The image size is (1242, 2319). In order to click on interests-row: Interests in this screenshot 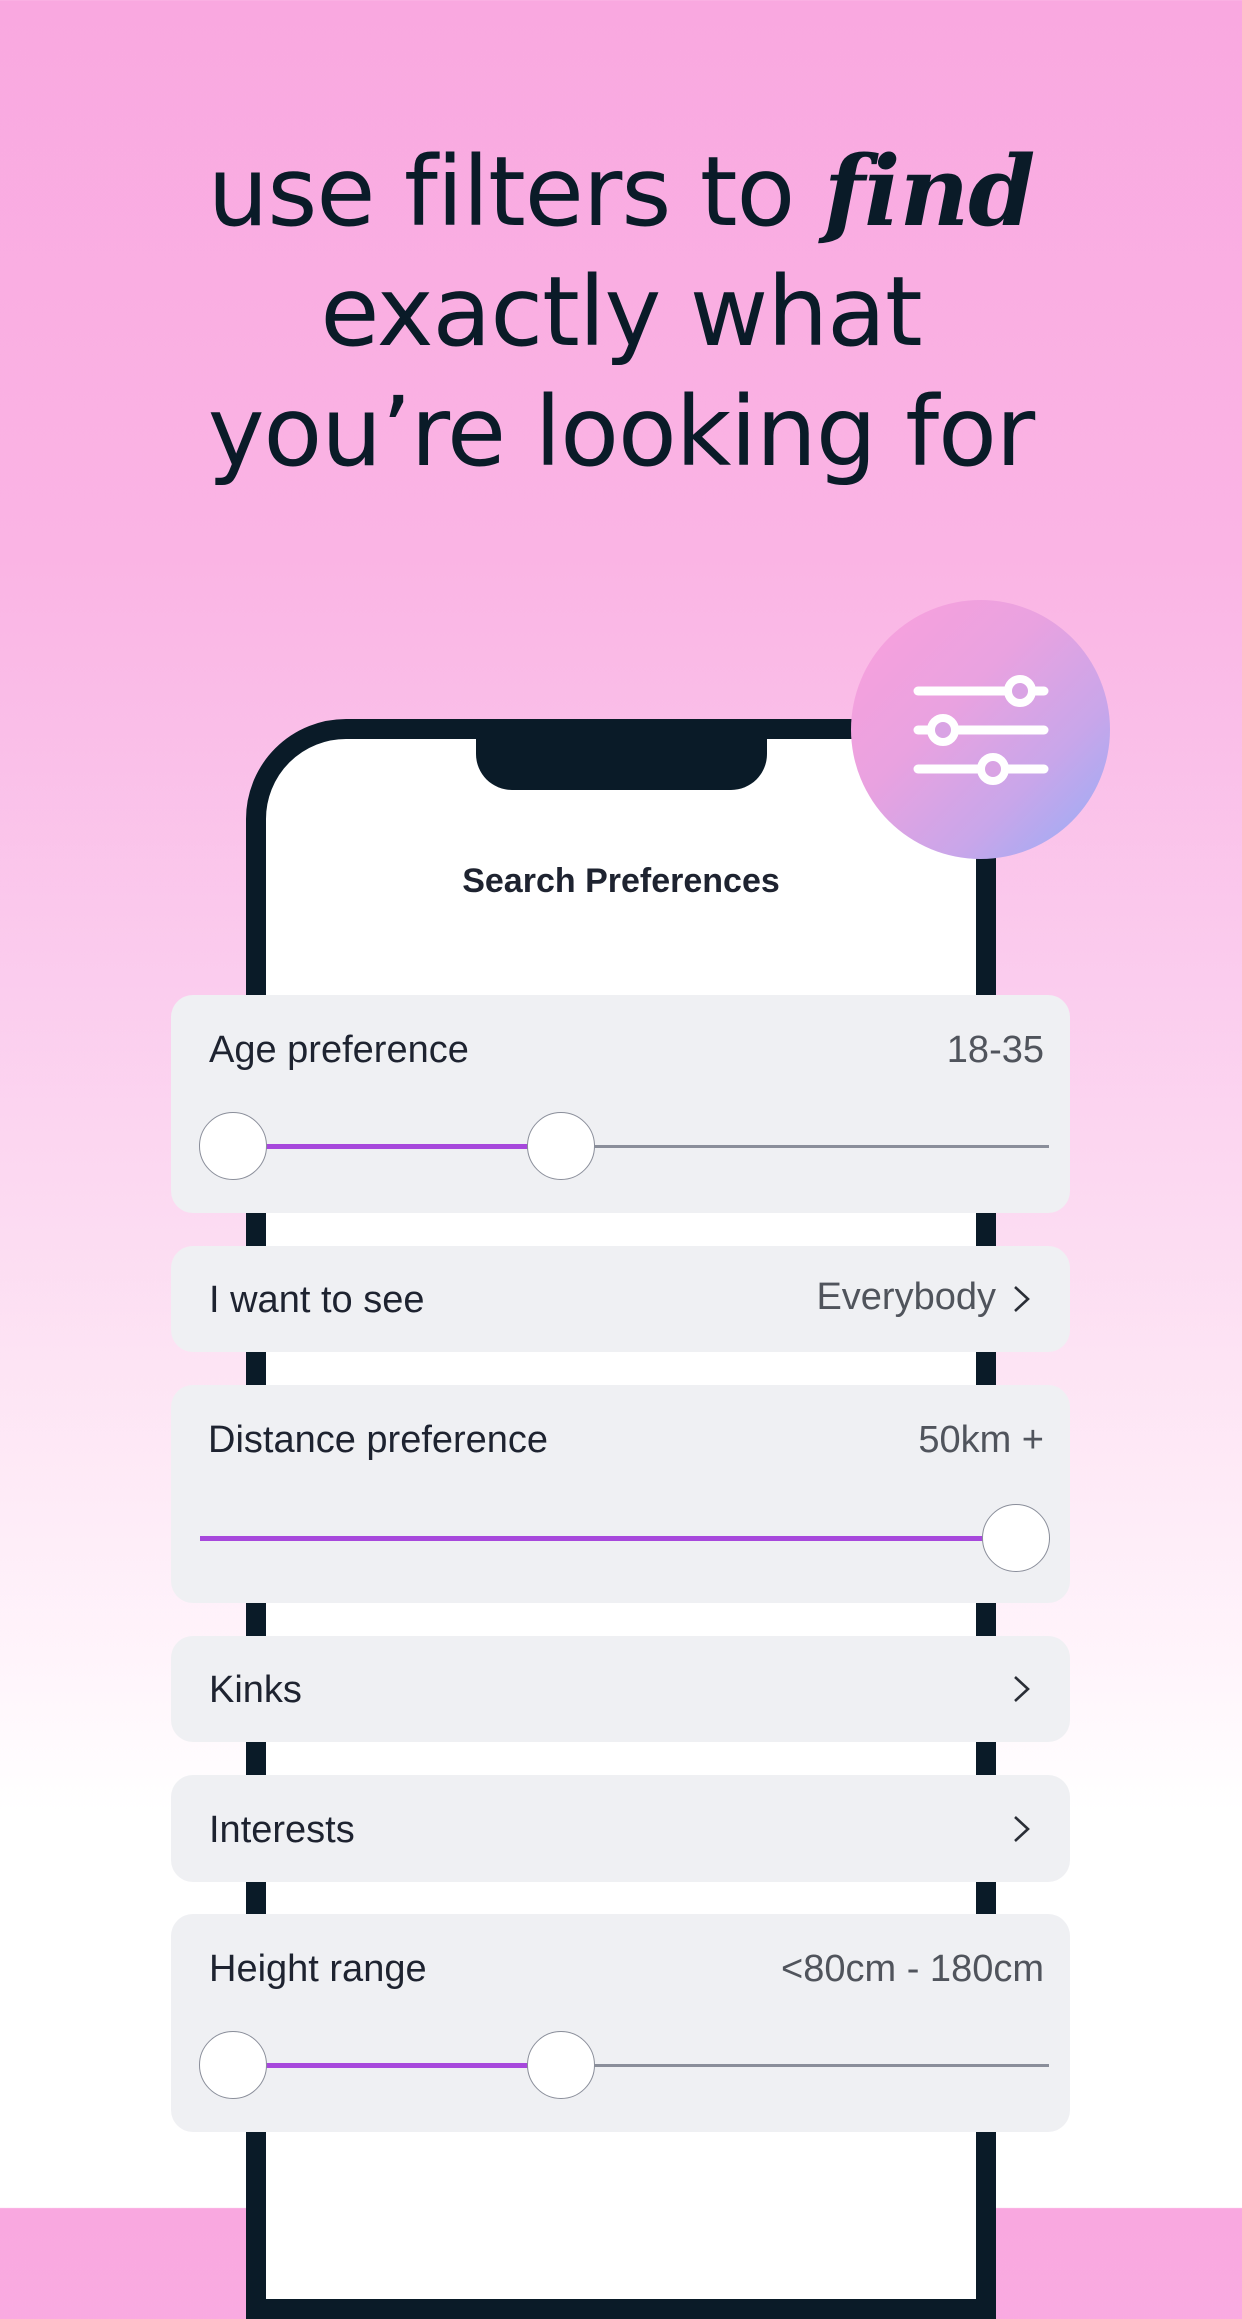, I will do `click(620, 1828)`.